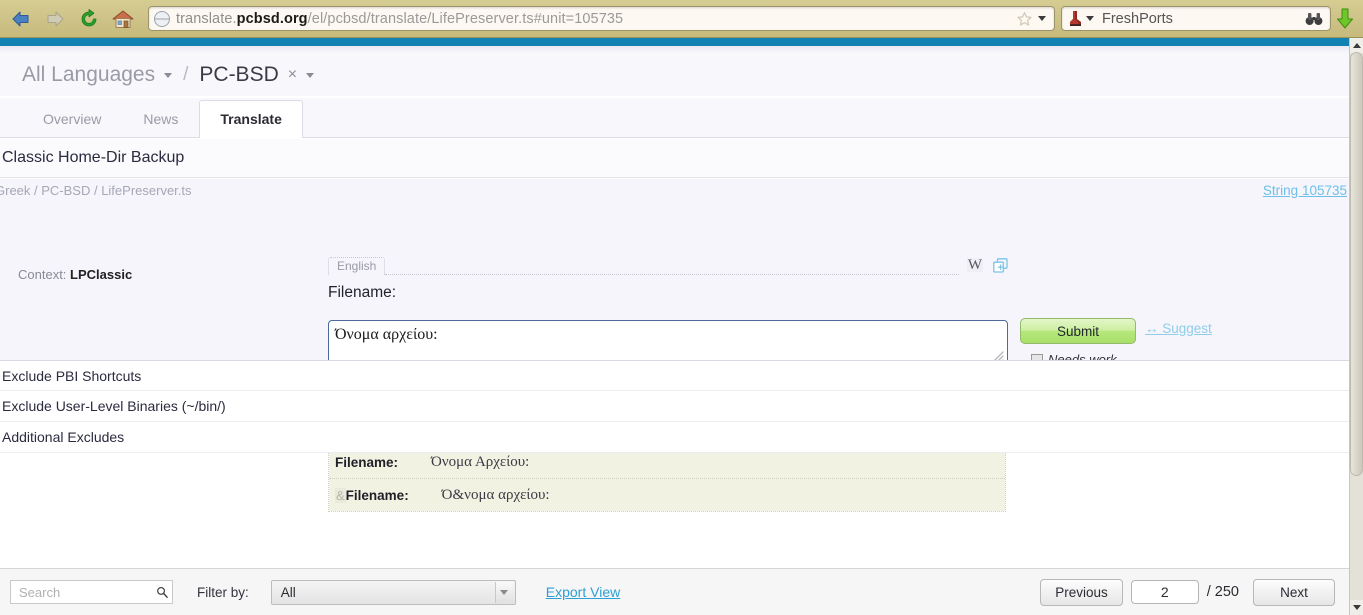 The width and height of the screenshot is (1363, 615). Describe the element at coordinates (1196, 18) in the screenshot. I see `browser-search-bar: FreshPorts` at that location.